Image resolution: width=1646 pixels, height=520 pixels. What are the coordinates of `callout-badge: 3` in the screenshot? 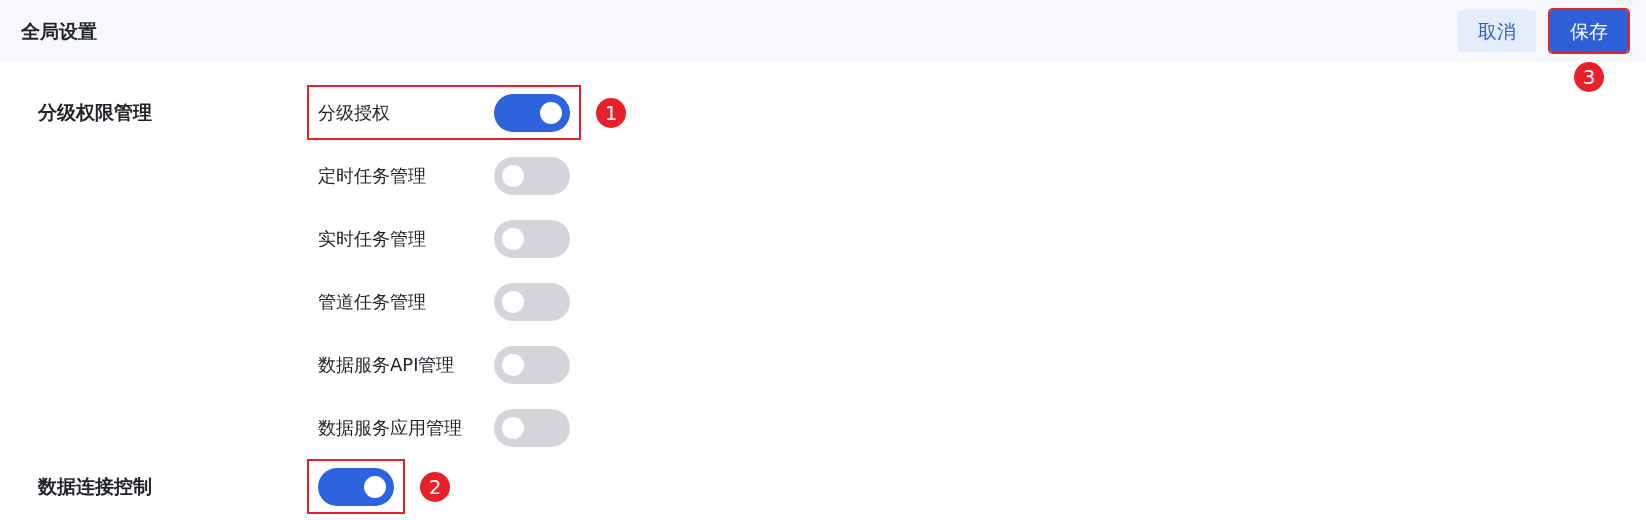 It's located at (1589, 77).